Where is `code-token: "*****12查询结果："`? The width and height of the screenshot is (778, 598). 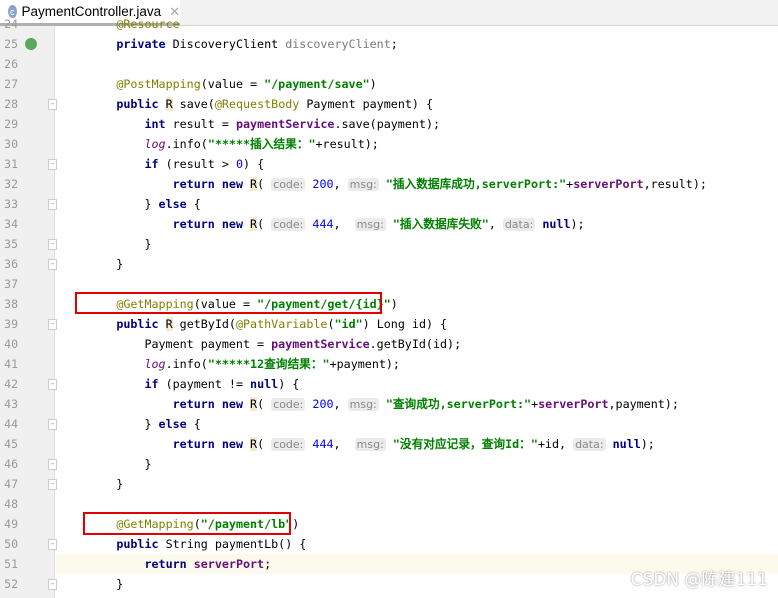 code-token: "*****12查询结果：" is located at coordinates (268, 364).